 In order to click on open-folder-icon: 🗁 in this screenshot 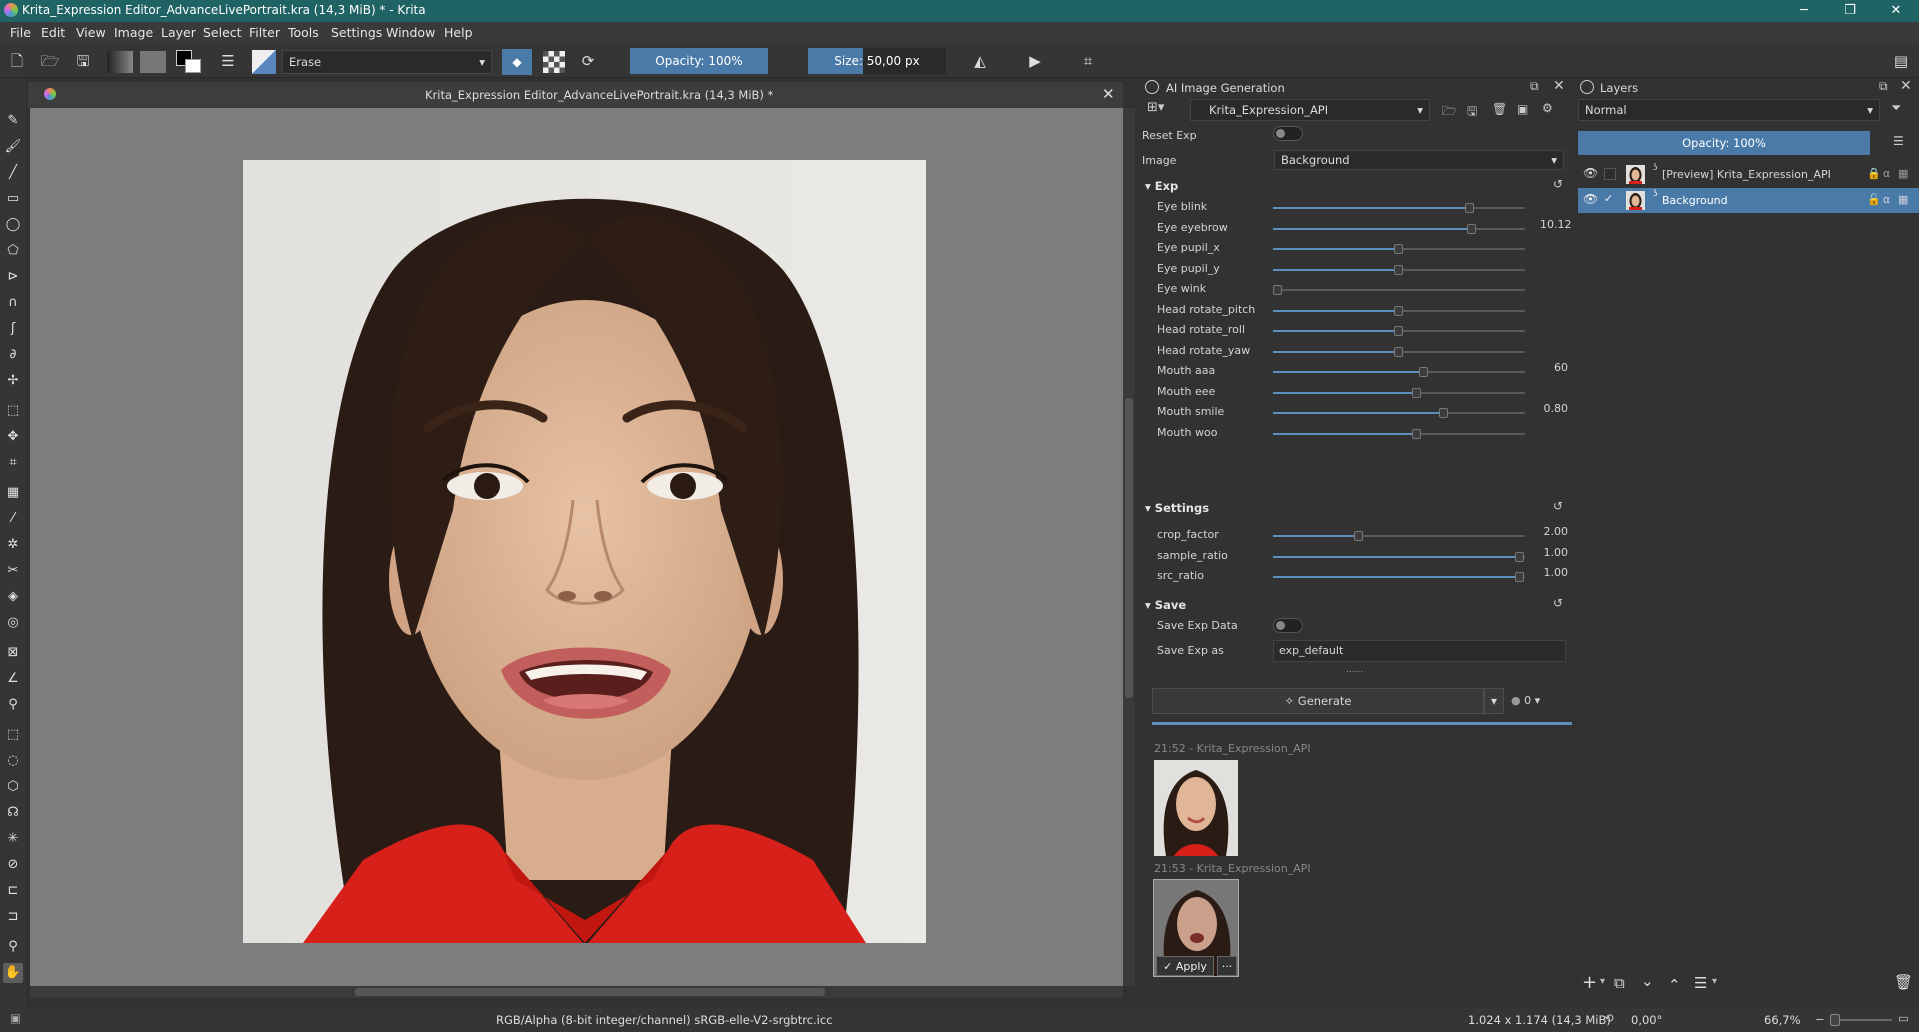, I will do `click(50, 61)`.